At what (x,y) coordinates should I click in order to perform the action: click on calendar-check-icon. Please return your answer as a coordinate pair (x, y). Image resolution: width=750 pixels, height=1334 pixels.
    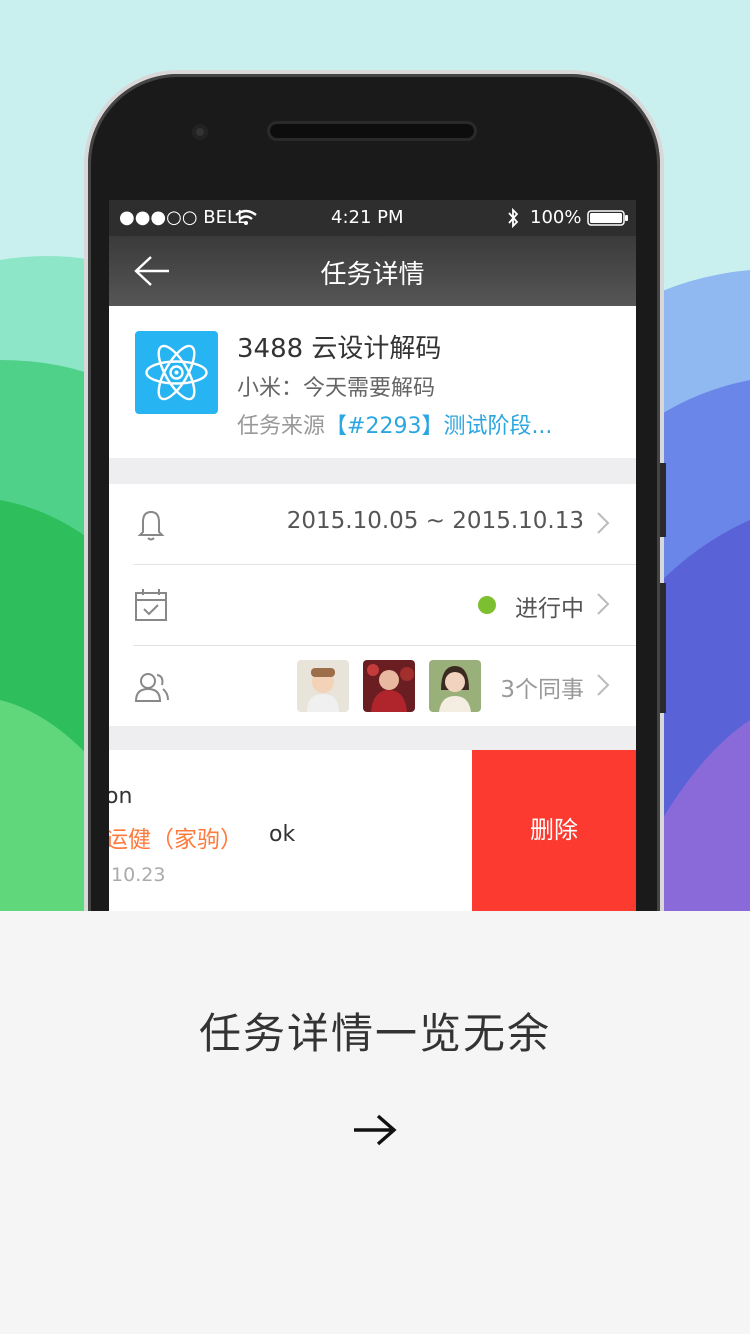
    Looking at the image, I should click on (151, 605).